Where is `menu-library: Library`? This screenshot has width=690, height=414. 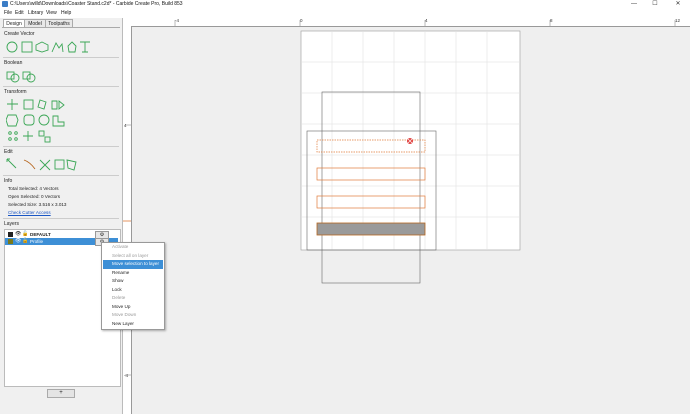 menu-library: Library is located at coordinates (35, 13).